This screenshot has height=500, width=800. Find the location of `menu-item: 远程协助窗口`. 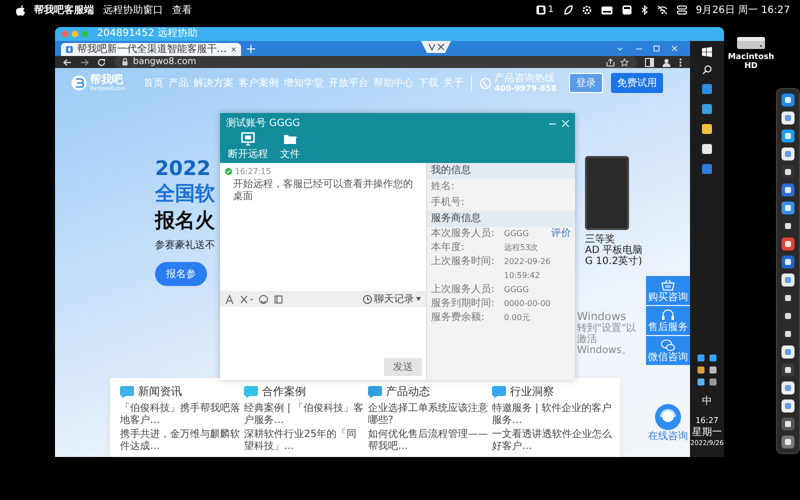

menu-item: 远程协助窗口 is located at coordinates (133, 10).